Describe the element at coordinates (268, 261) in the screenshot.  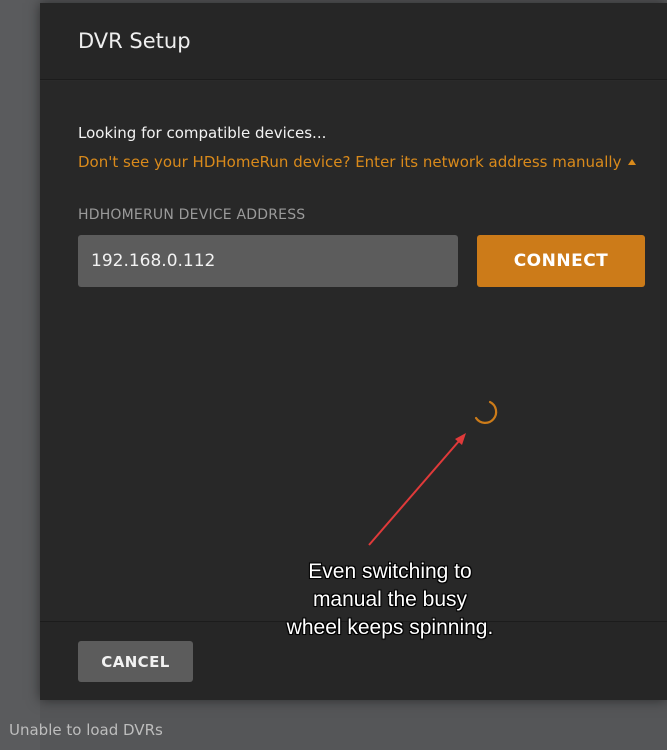
I see `device-address-input` at that location.